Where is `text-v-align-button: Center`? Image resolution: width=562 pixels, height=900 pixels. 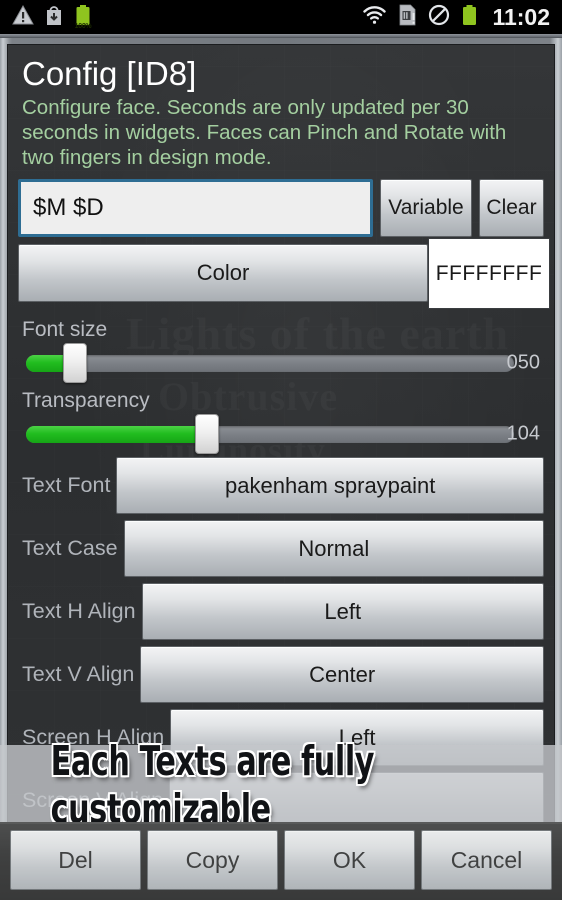
text-v-align-button: Center is located at coordinates (342, 674).